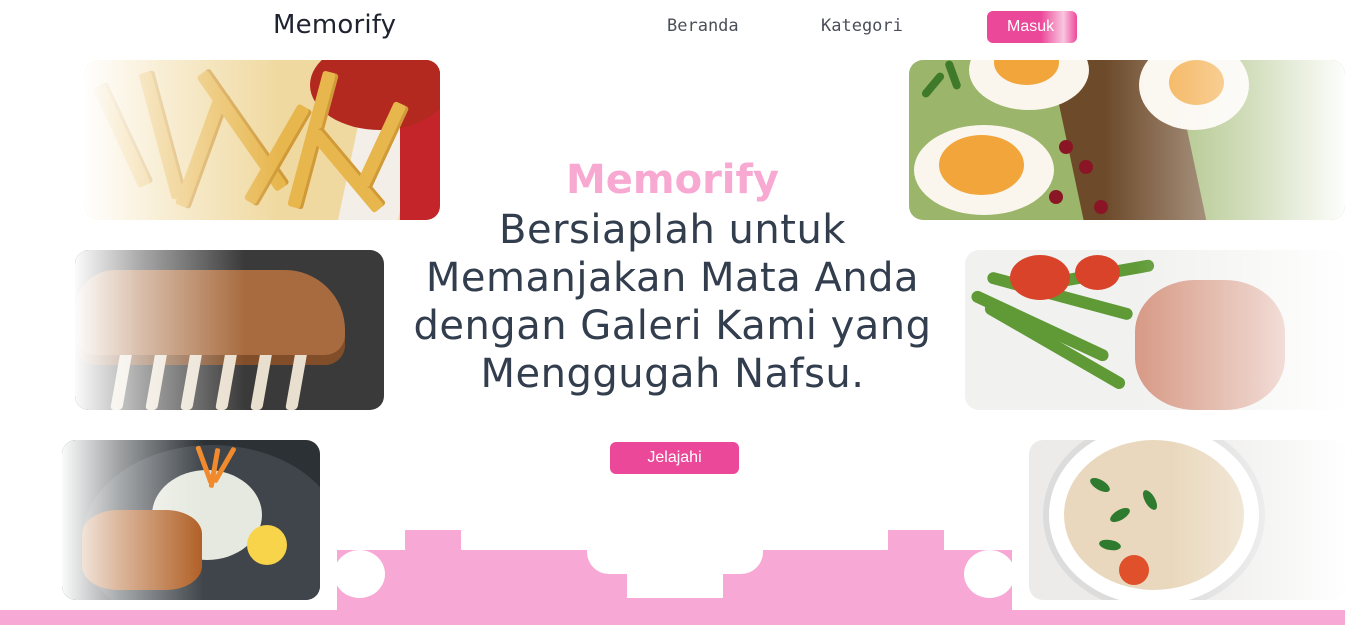 The width and height of the screenshot is (1345, 625). I want to click on brand-logo: Memorify, so click(334, 25).